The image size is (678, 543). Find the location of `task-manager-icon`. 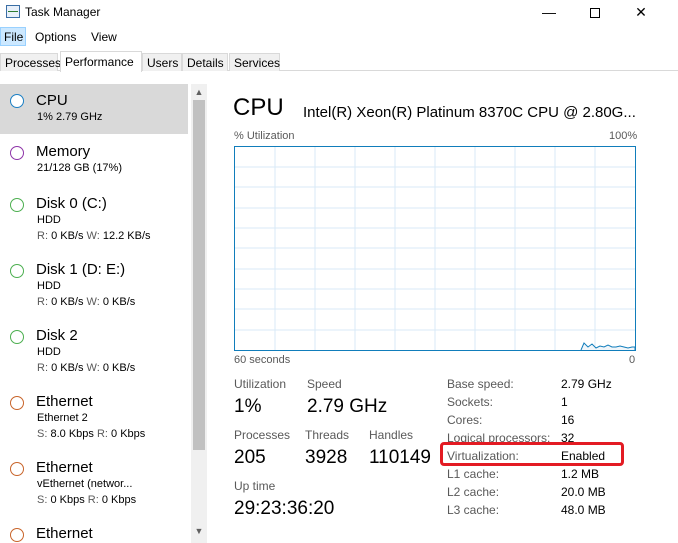

task-manager-icon is located at coordinates (13, 11).